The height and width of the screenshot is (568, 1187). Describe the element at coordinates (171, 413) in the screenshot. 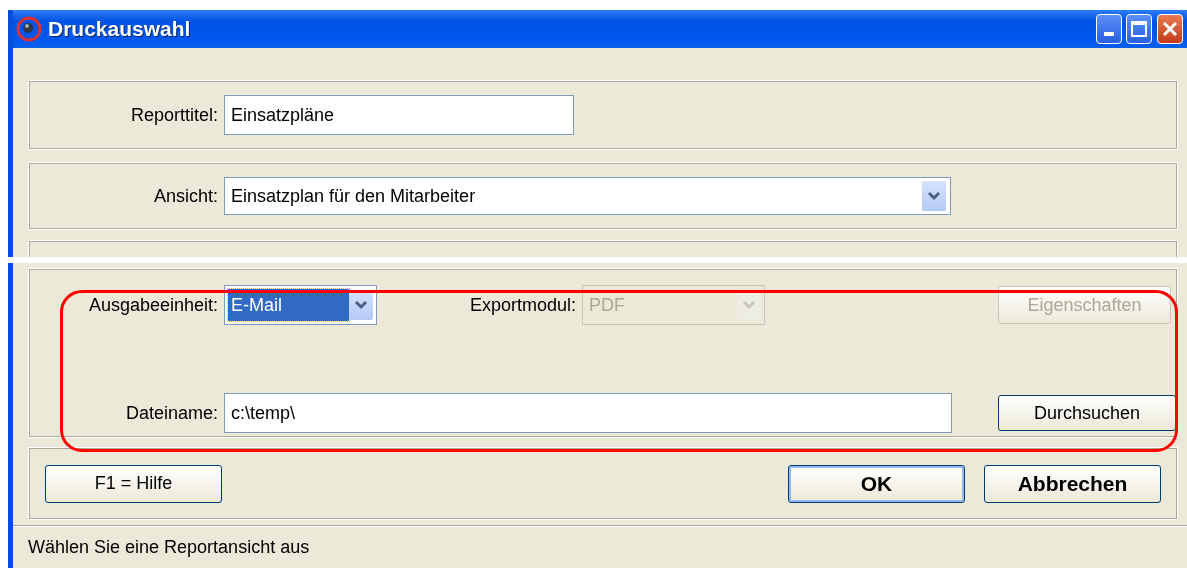

I see `field-label: Dateiname:` at that location.